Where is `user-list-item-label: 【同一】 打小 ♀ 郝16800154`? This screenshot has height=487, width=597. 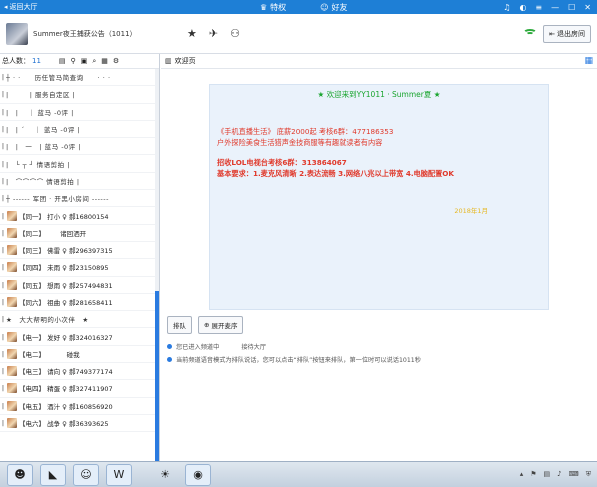 user-list-item-label: 【同一】 打小 ♀ 郝16800154 is located at coordinates (64, 216).